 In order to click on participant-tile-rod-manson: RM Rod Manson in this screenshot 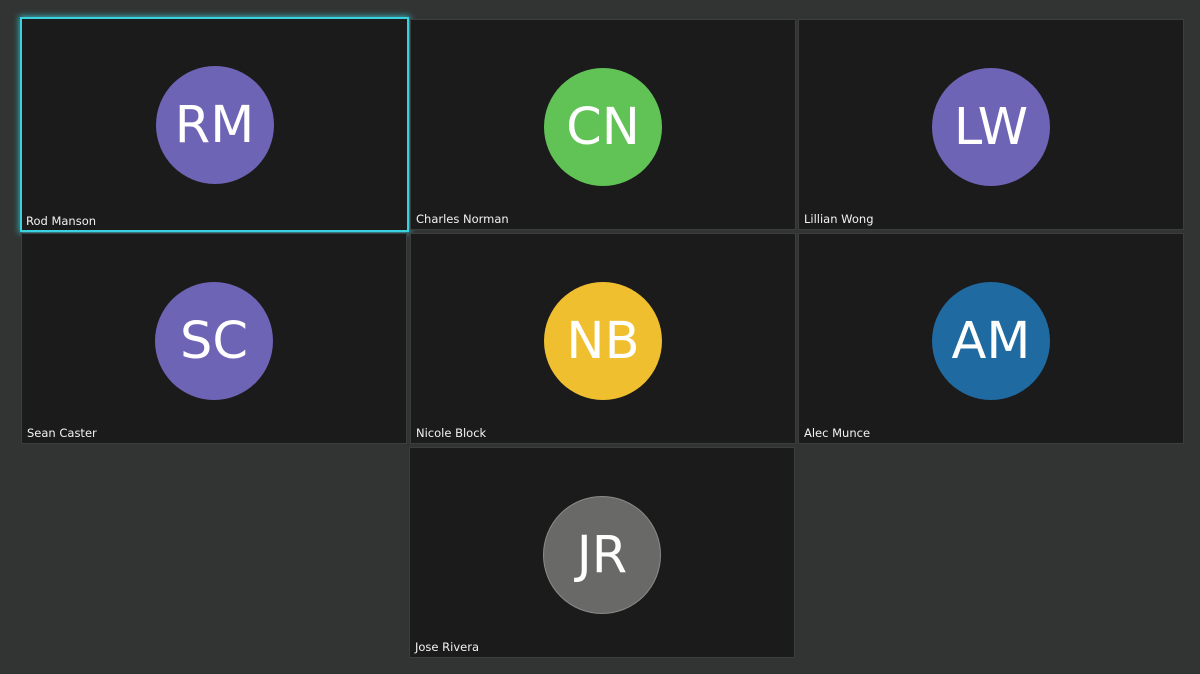, I will do `click(214, 124)`.